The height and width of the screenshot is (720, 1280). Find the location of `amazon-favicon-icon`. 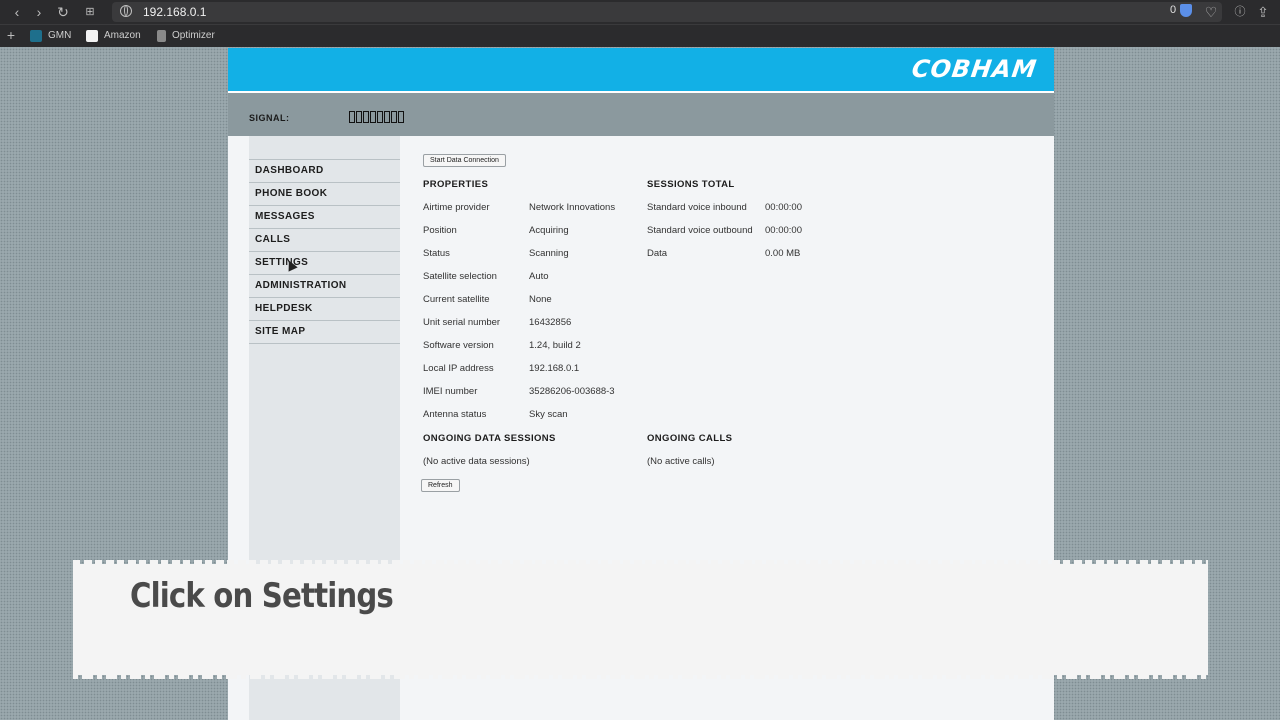

amazon-favicon-icon is located at coordinates (92, 36).